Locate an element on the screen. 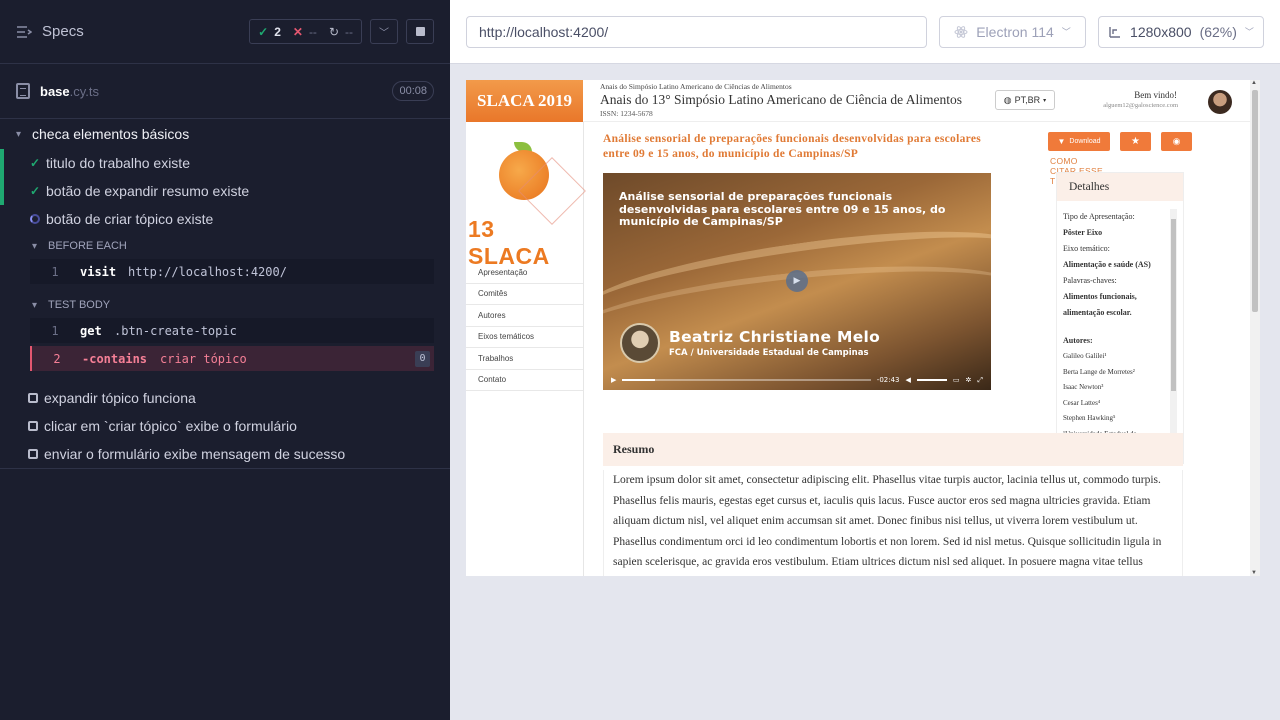 This screenshot has height=720, width=1280. specs-list-icon is located at coordinates (24, 31).